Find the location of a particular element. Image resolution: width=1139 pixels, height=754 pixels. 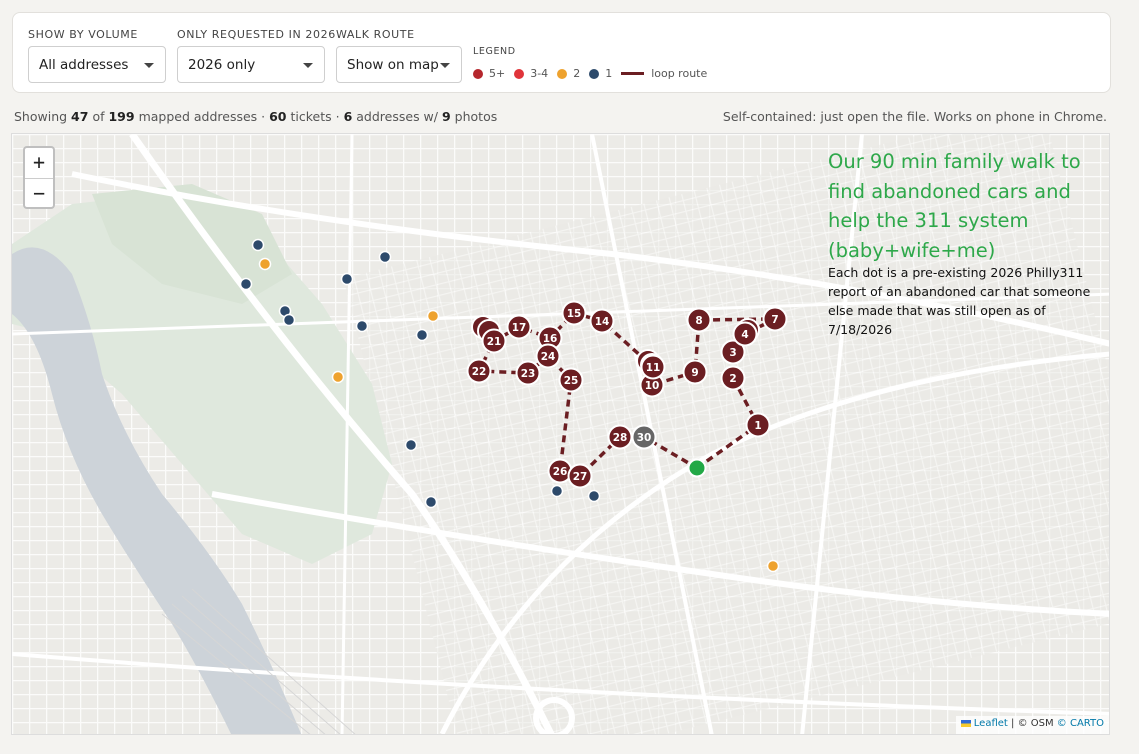

legend-label: 1 is located at coordinates (609, 73).